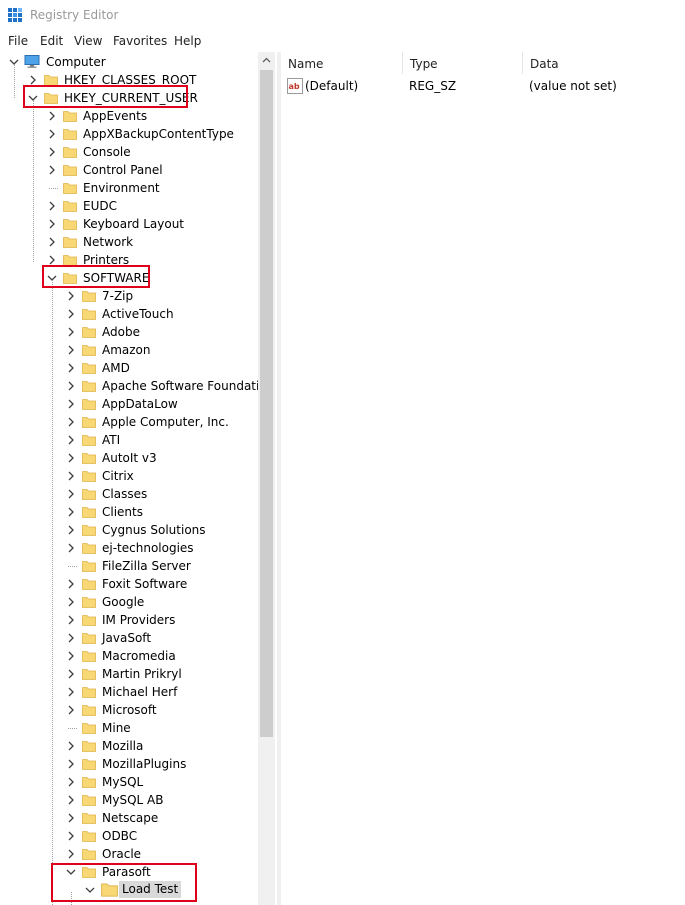  I want to click on column-header-name: Name, so click(342, 63).